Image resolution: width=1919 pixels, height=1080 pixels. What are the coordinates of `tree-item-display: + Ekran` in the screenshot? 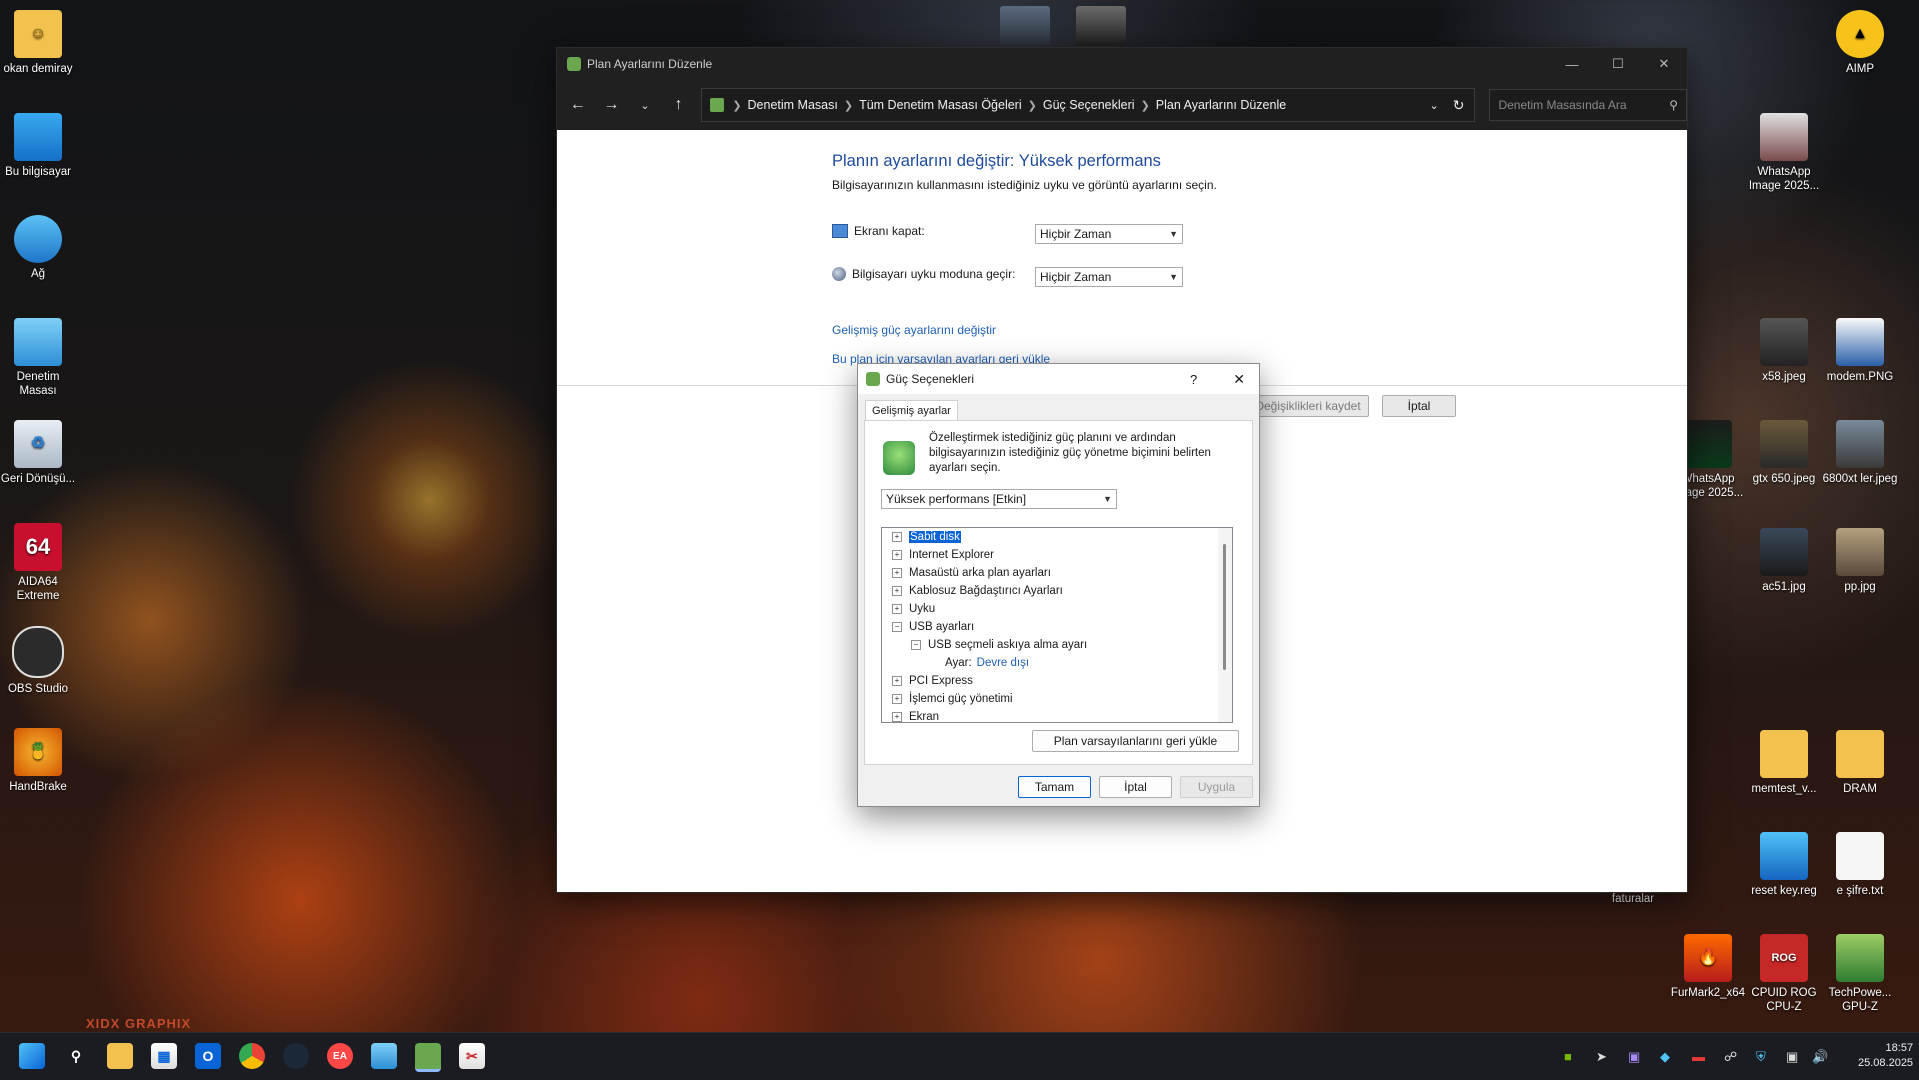 It's located at (915, 715).